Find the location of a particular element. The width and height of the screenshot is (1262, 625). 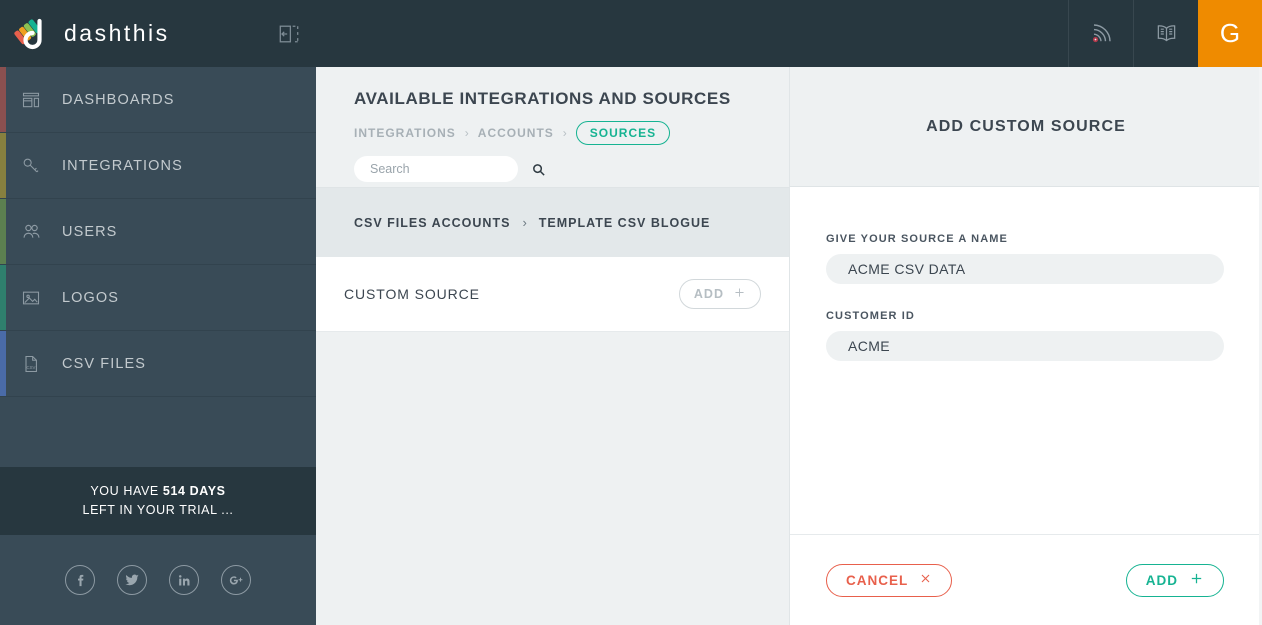

key-icon is located at coordinates (31, 166).